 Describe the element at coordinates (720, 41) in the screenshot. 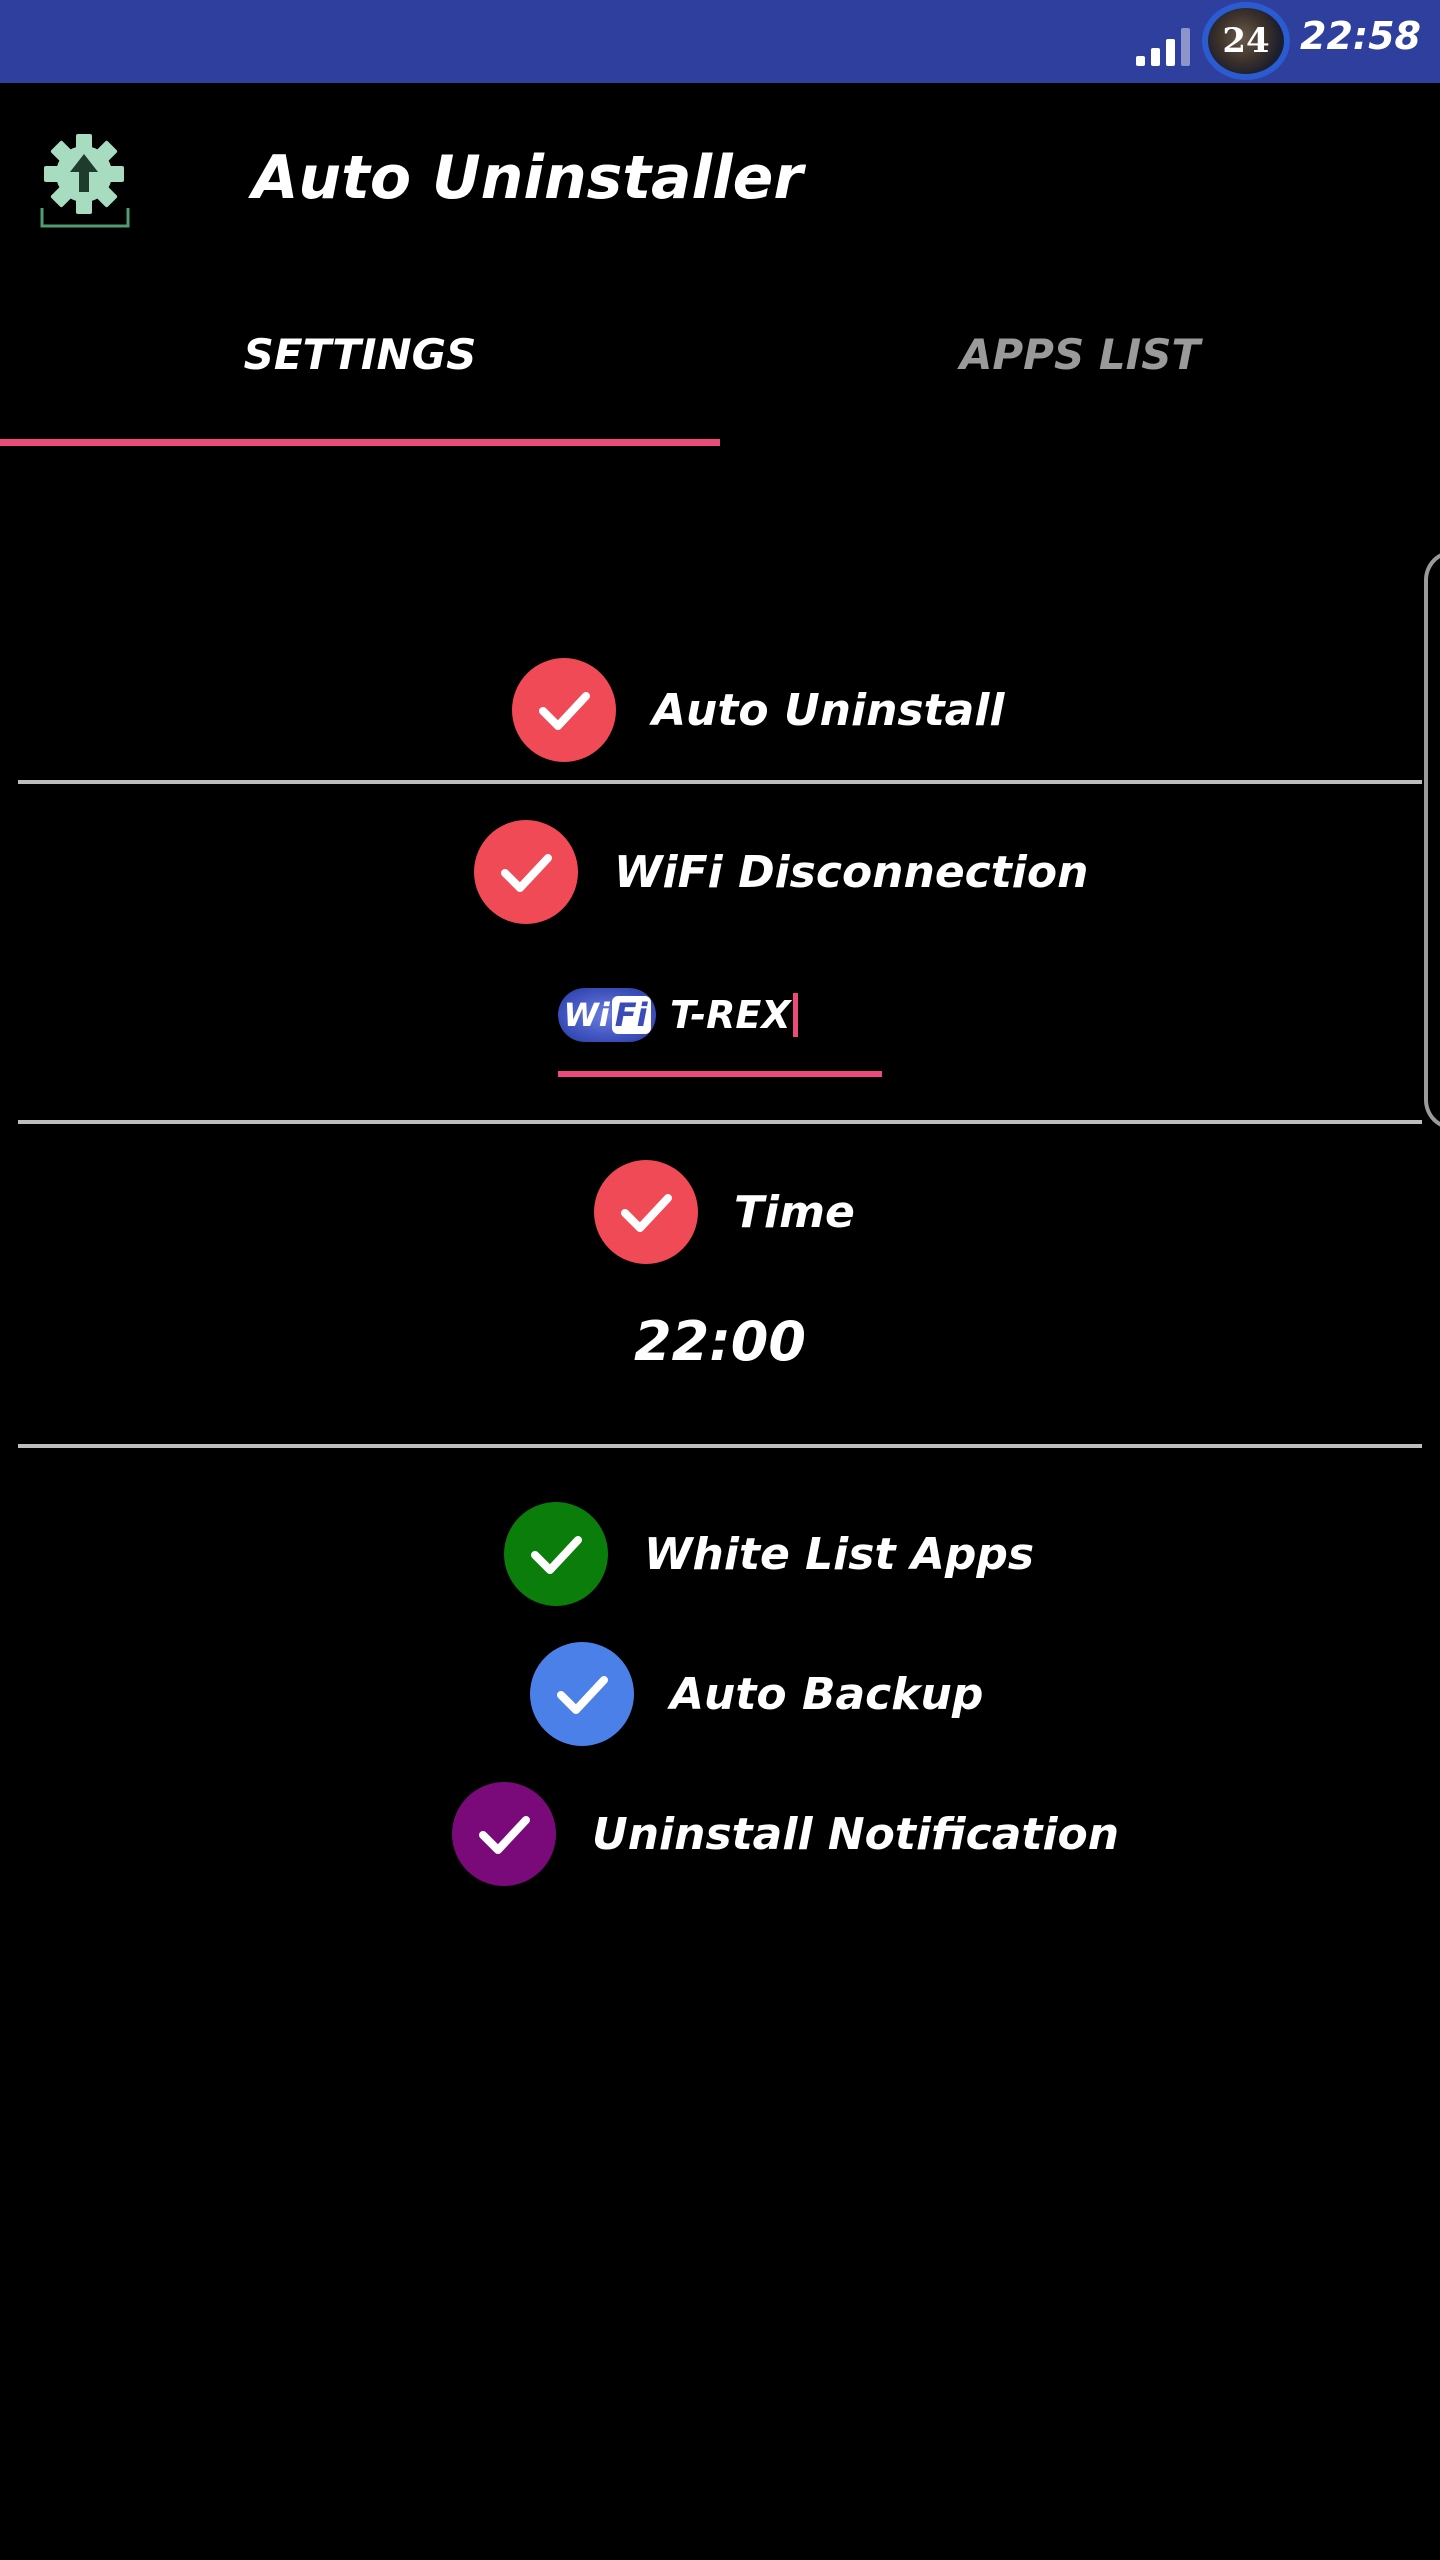

I see `status-bar: 24 22:58` at that location.